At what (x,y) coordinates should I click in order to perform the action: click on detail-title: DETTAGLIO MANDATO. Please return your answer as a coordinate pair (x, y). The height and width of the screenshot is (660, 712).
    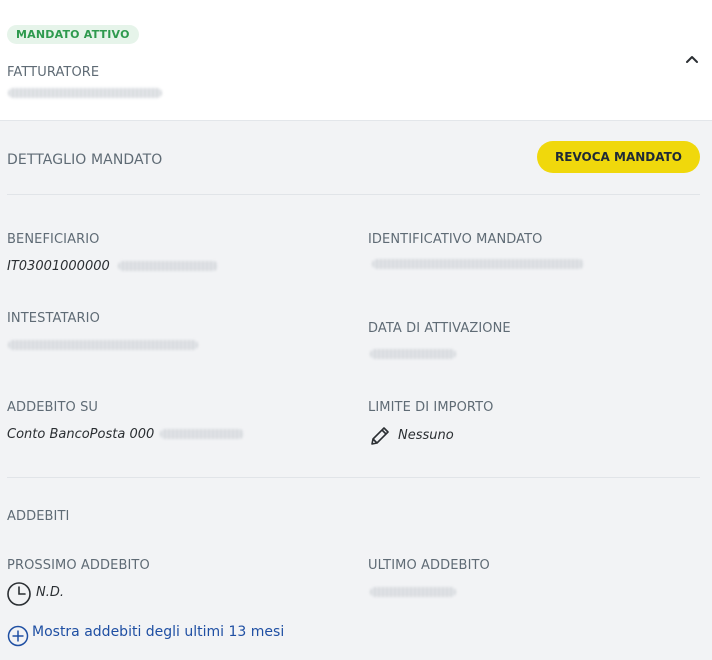
    Looking at the image, I should click on (85, 160).